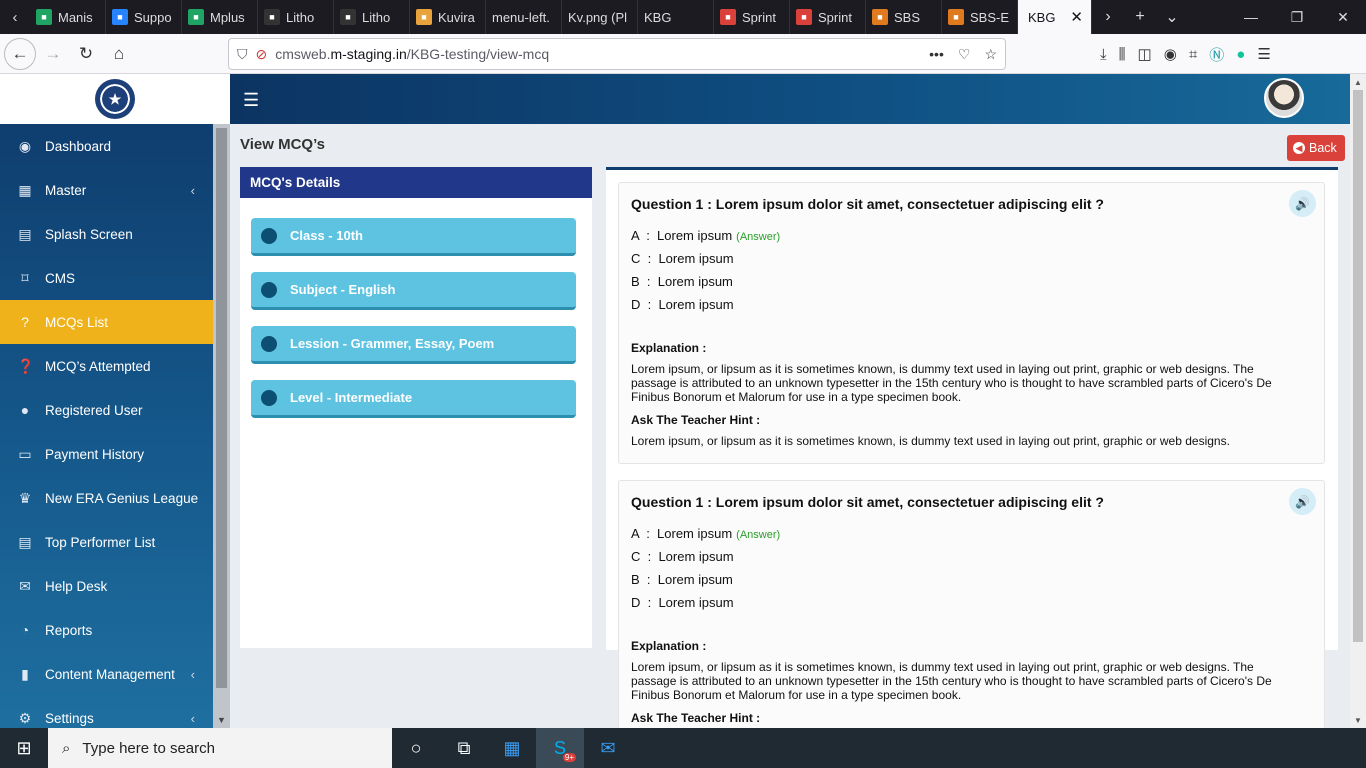  What do you see at coordinates (980, 17) in the screenshot?
I see `browser-tab: ■ SBS-E` at bounding box center [980, 17].